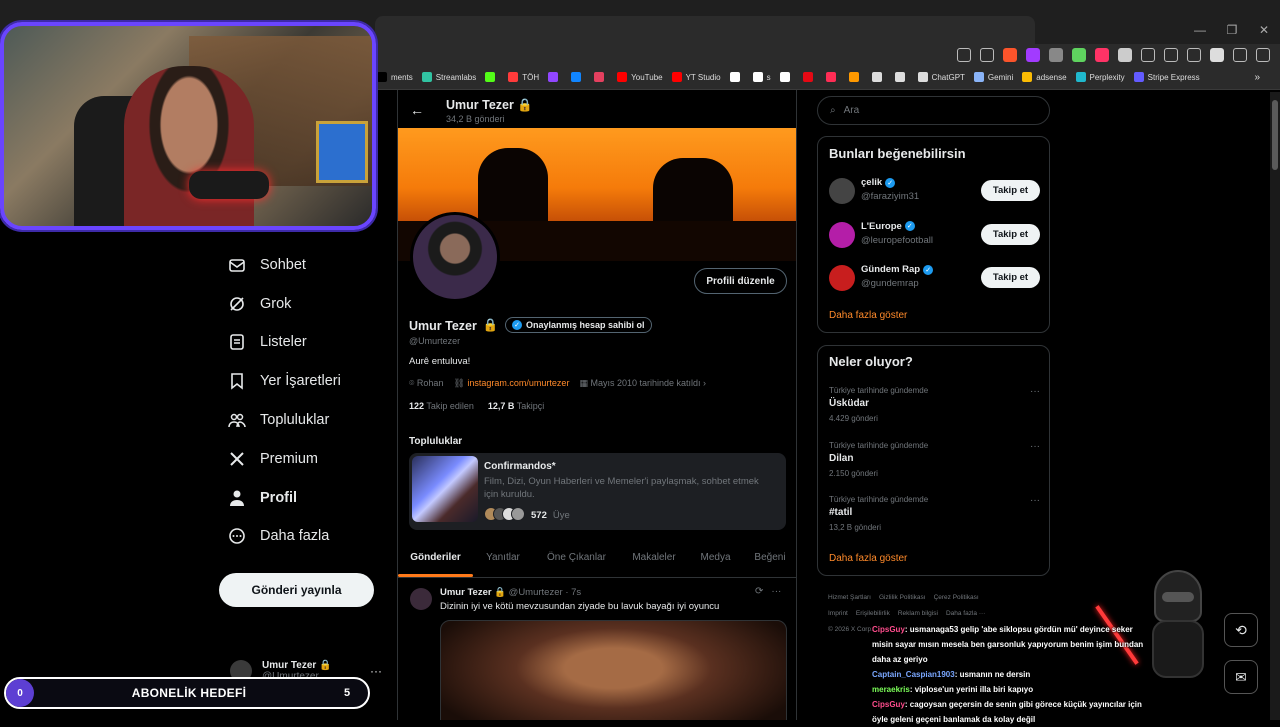  I want to click on get-verified-button: ✓ Onaylanmış hesap sahibi ol, so click(578, 325).